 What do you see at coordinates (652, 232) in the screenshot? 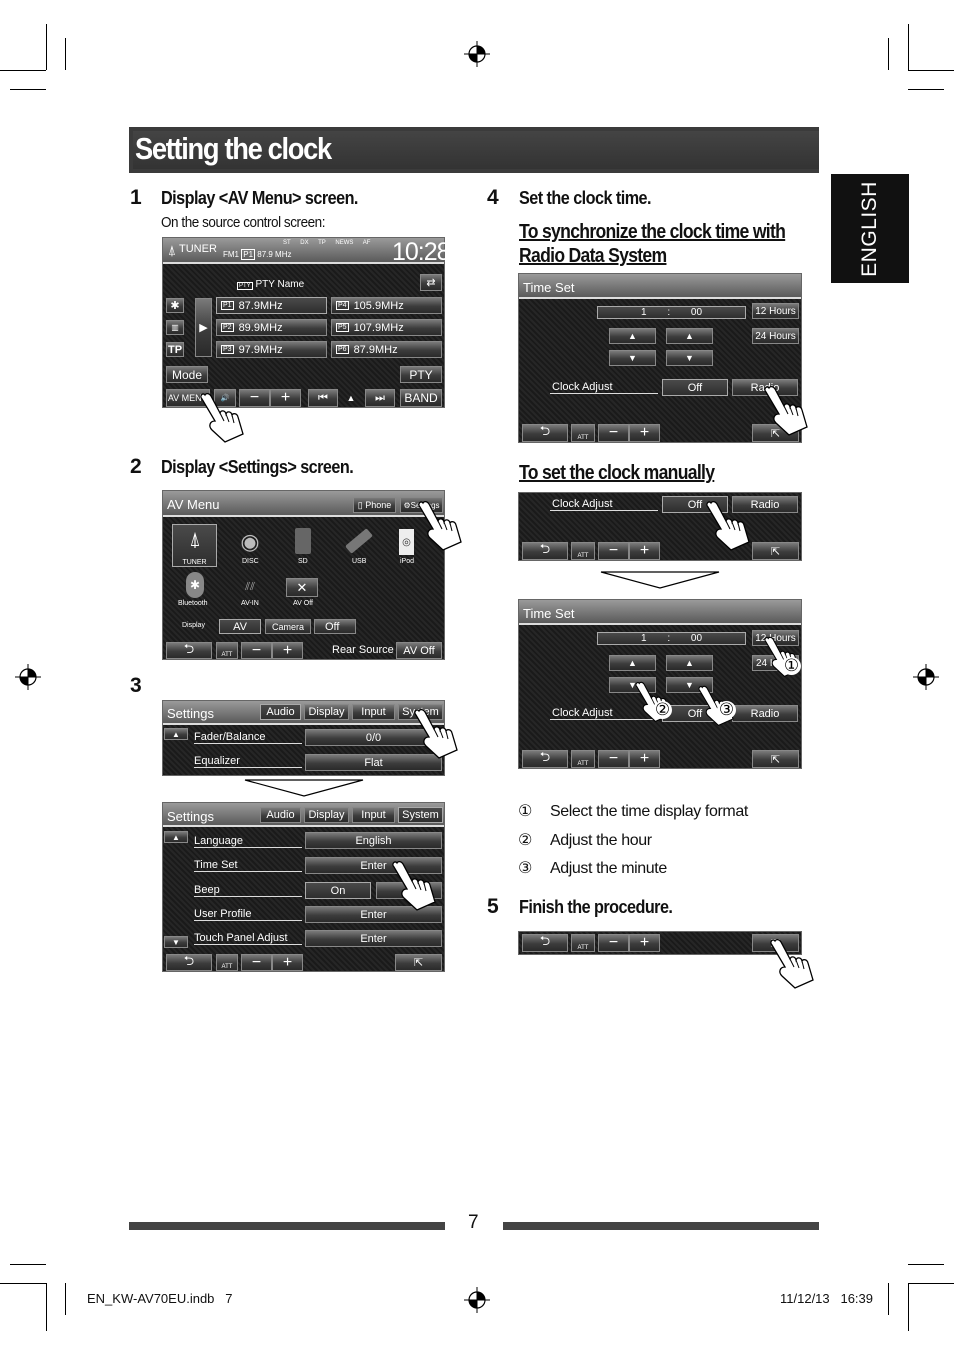
I see `section-heading-sync: To synchronize the clock time with` at bounding box center [652, 232].